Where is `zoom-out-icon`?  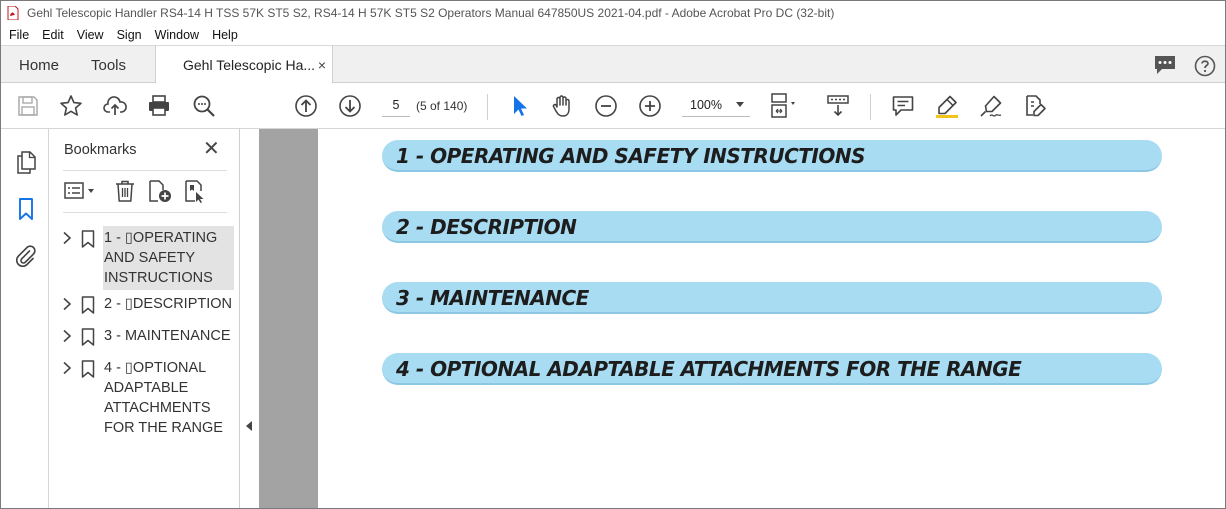
zoom-out-icon is located at coordinates (606, 106).